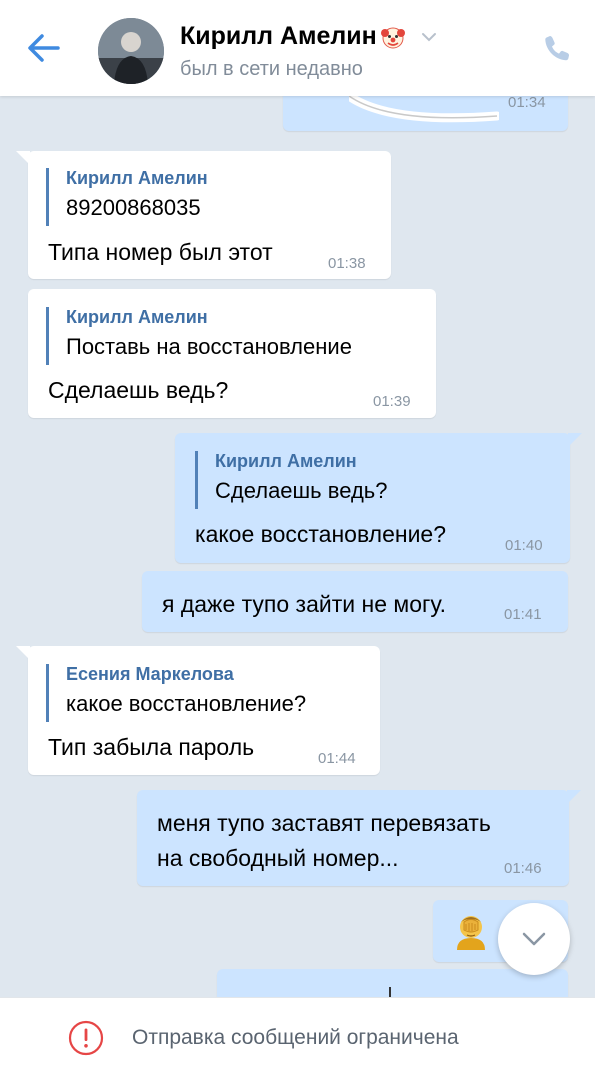 The image size is (595, 1080). Describe the element at coordinates (524, 545) in the screenshot. I see `message-time: 01:40` at that location.